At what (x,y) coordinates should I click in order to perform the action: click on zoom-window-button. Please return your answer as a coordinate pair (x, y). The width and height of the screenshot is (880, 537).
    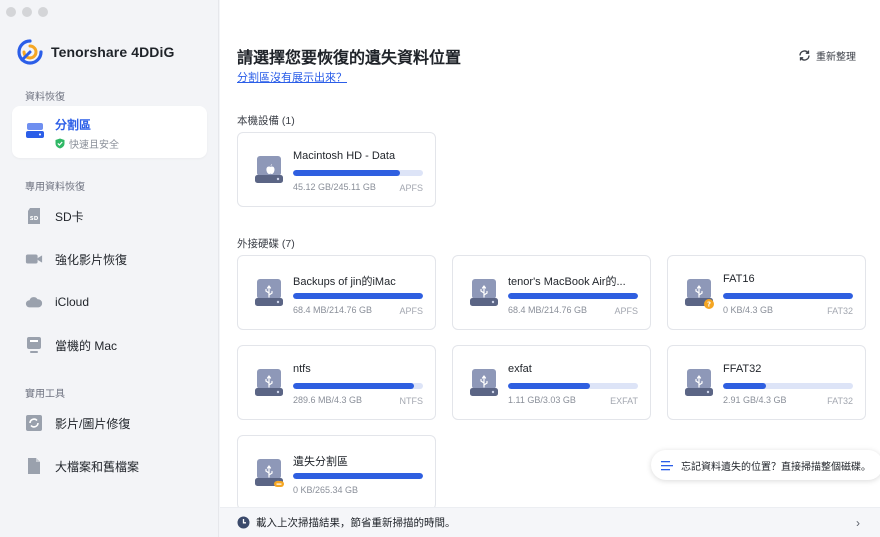
    Looking at the image, I should click on (43, 12).